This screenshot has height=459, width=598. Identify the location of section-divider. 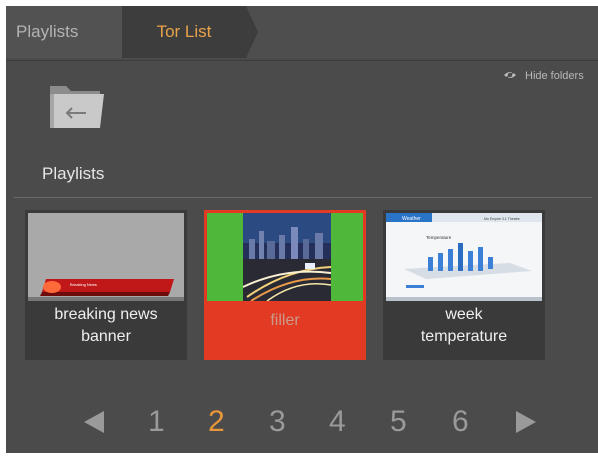
(303, 197).